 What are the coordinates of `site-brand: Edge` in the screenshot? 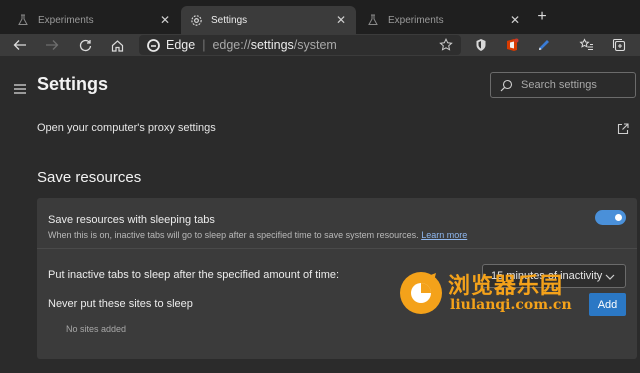 It's located at (181, 45).